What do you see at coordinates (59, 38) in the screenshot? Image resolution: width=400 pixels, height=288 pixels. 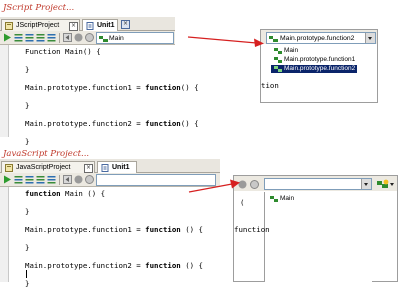 I see `toolbar-separator` at bounding box center [59, 38].